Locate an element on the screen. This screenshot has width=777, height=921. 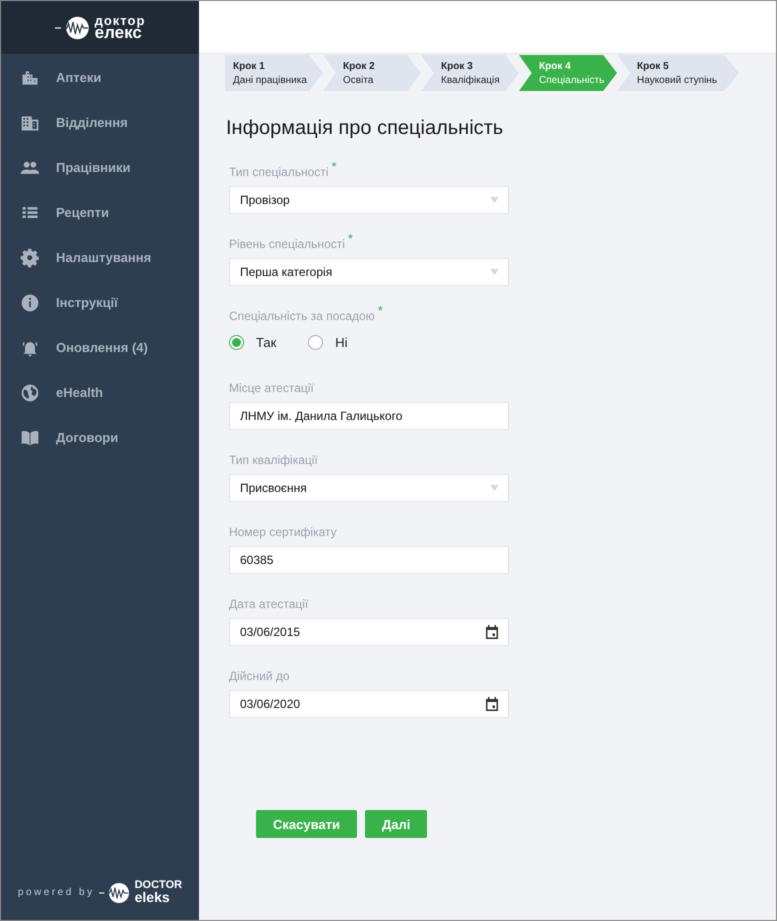
logo-text: доктор елекс is located at coordinates (120, 27).